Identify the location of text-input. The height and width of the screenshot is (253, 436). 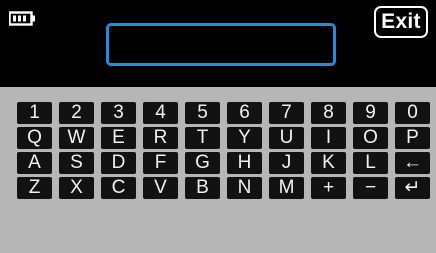
(221, 44).